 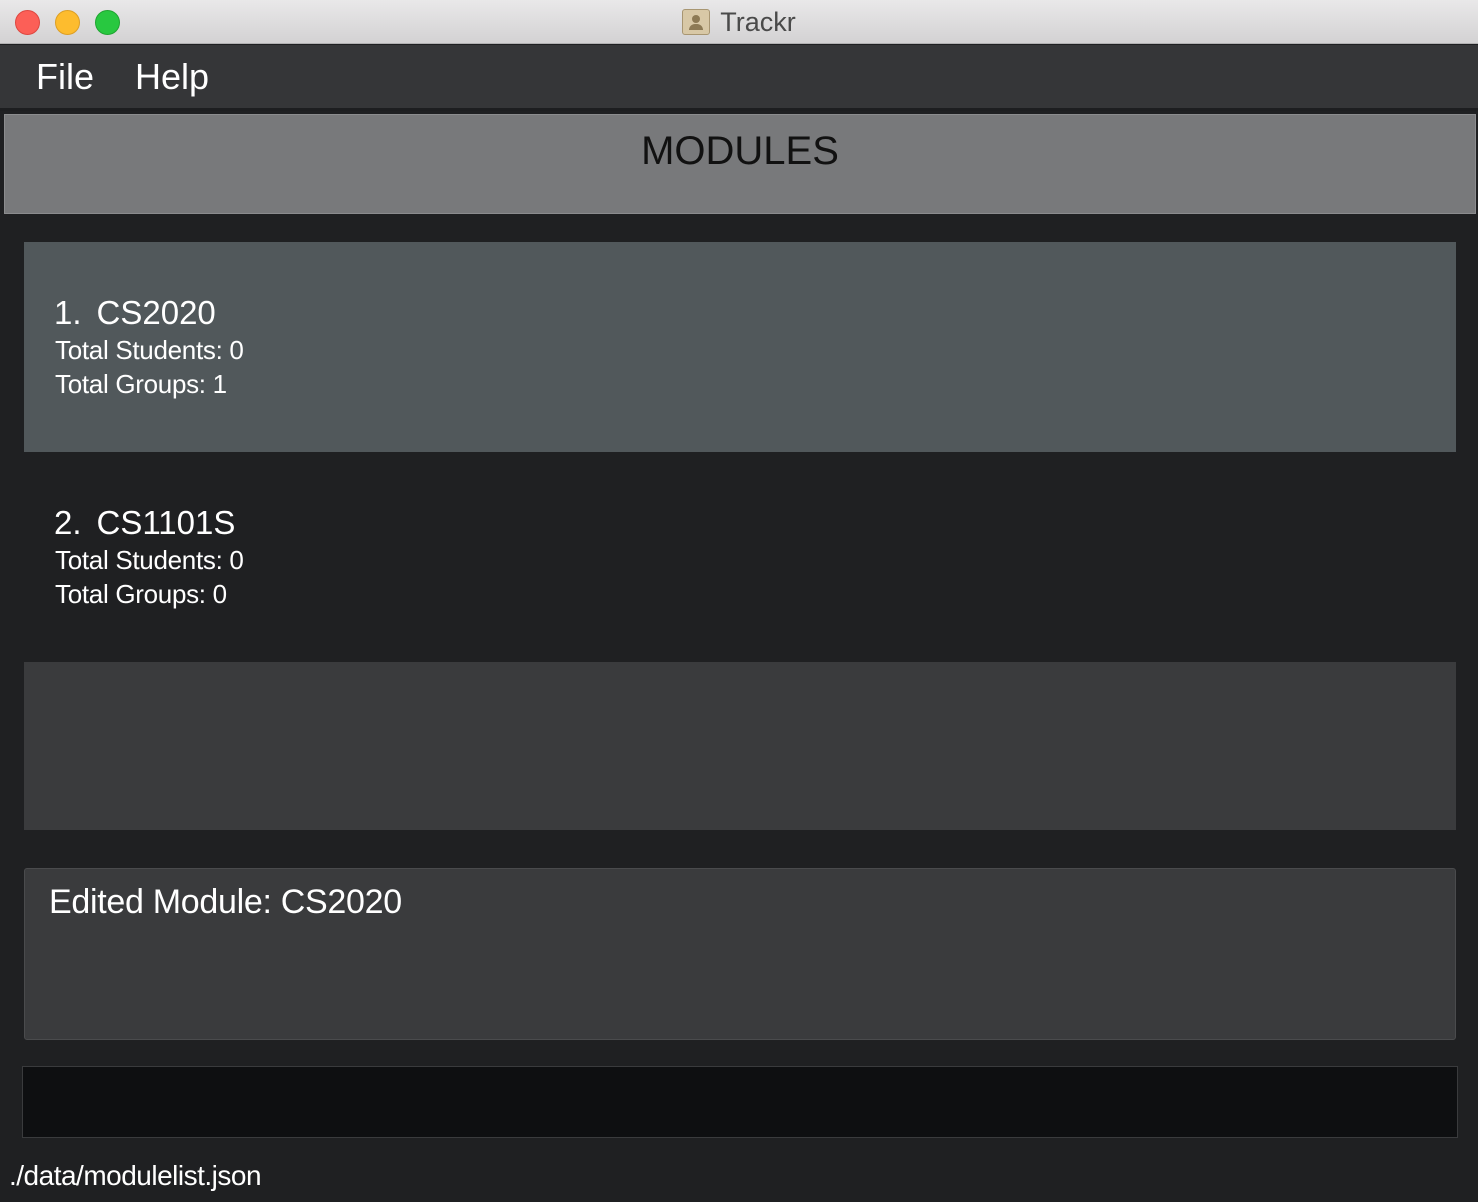 What do you see at coordinates (225, 902) in the screenshot?
I see `result-message: Edited Module: CS2020` at bounding box center [225, 902].